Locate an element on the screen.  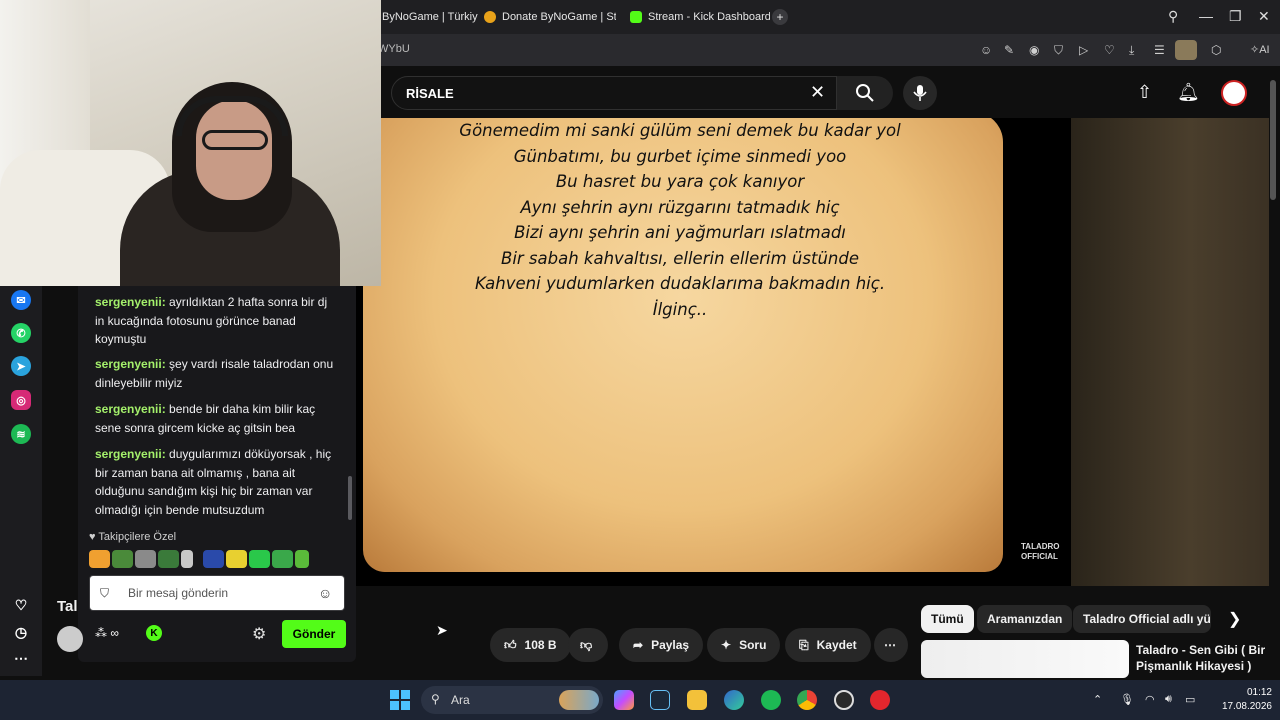
spotify-icon: ≋ is located at coordinates (21, 434).